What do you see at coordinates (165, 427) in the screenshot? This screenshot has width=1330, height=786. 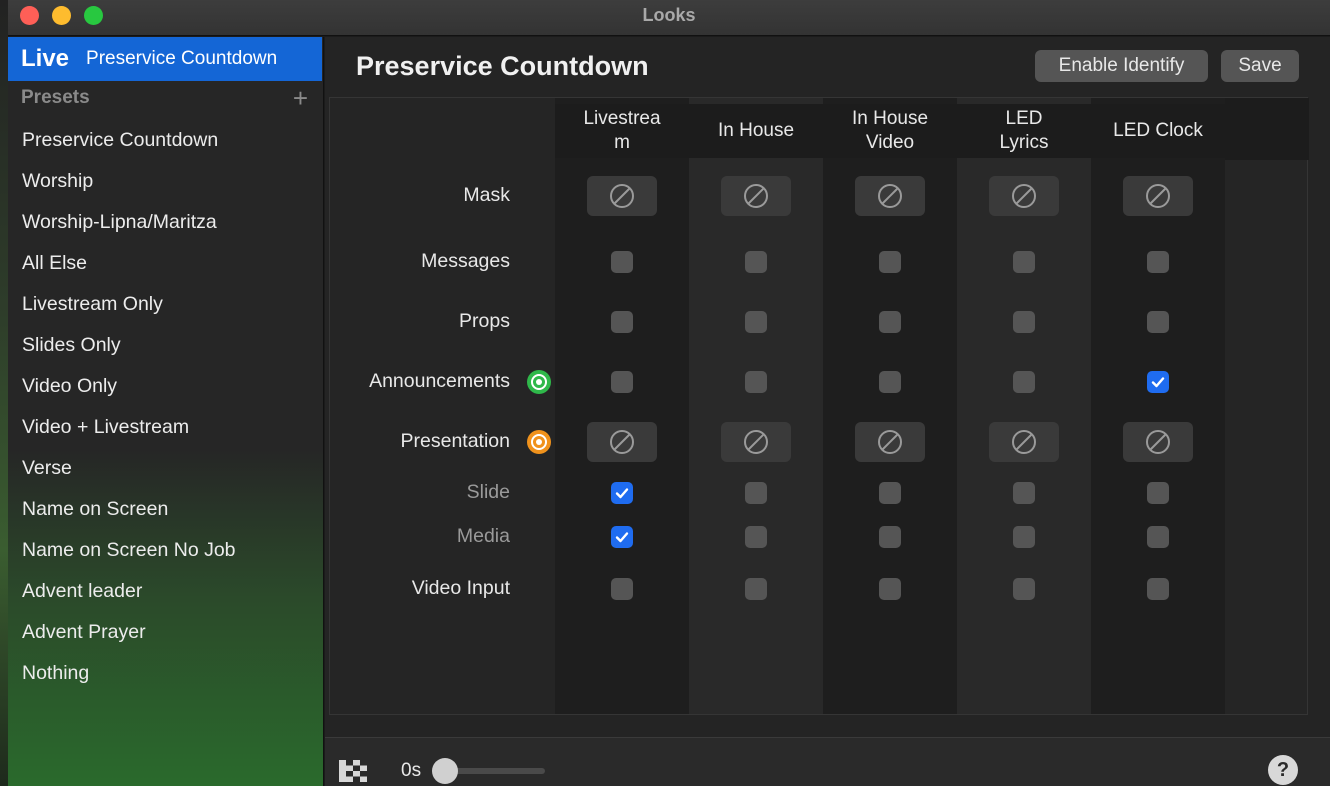 I see `preset-item: Video + Livestream` at bounding box center [165, 427].